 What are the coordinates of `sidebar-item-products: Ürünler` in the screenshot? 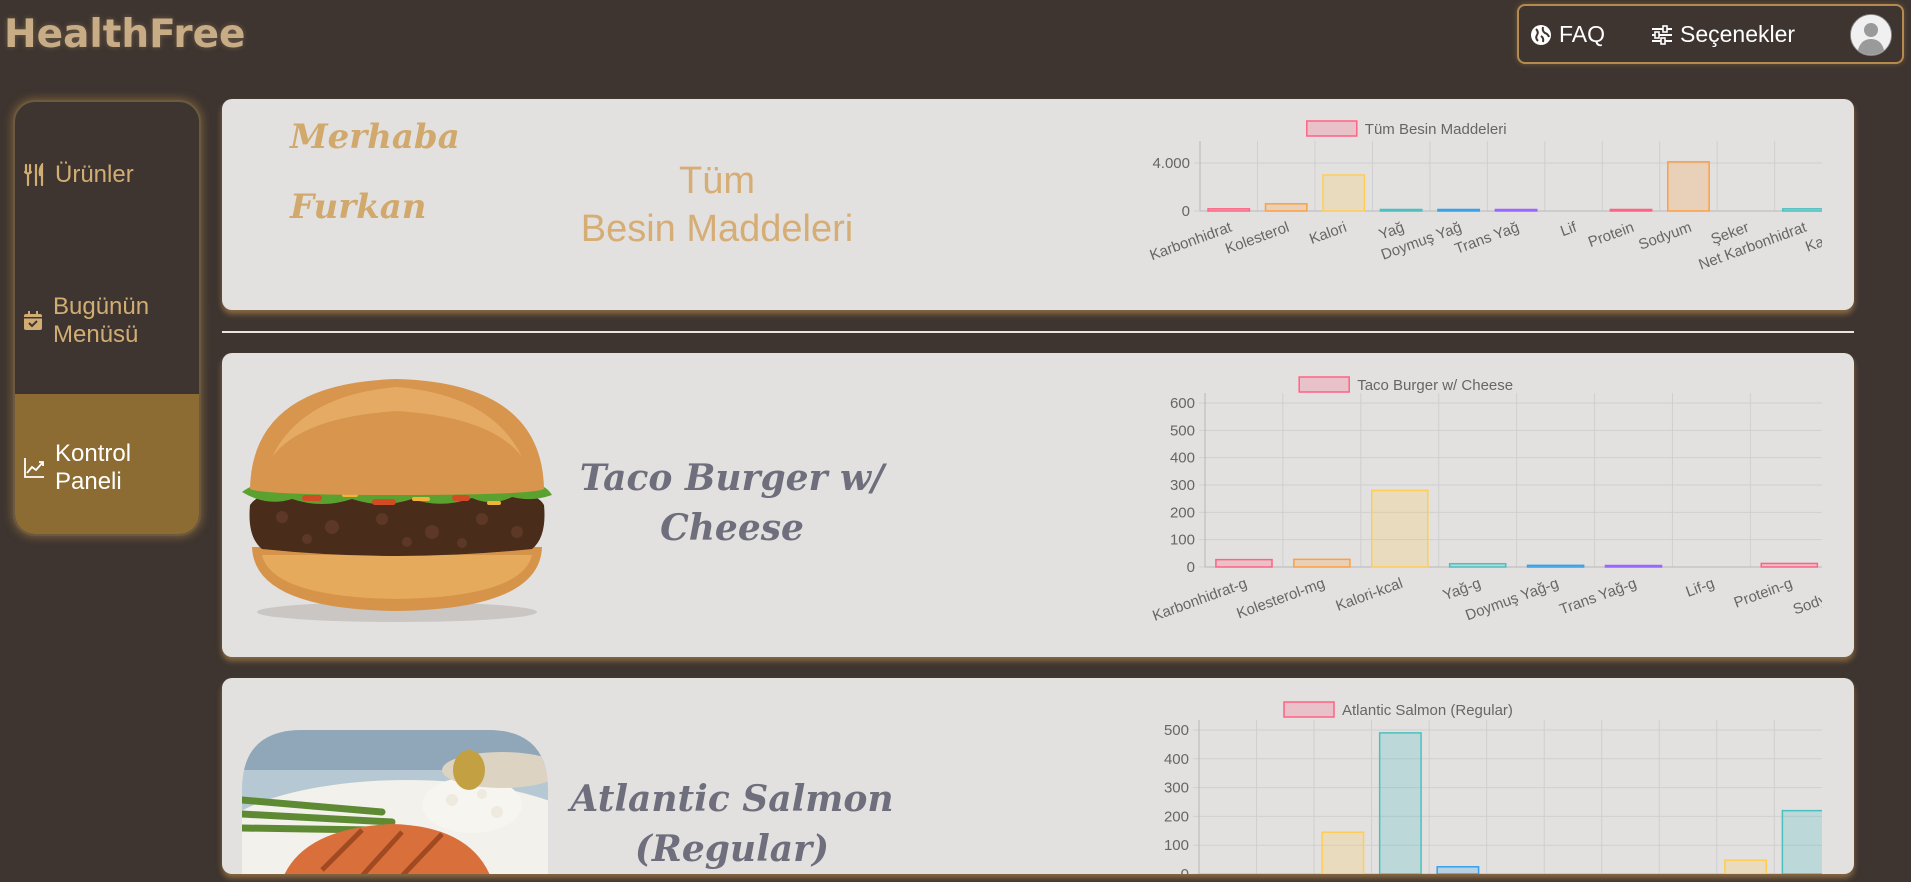 It's located at (107, 175).